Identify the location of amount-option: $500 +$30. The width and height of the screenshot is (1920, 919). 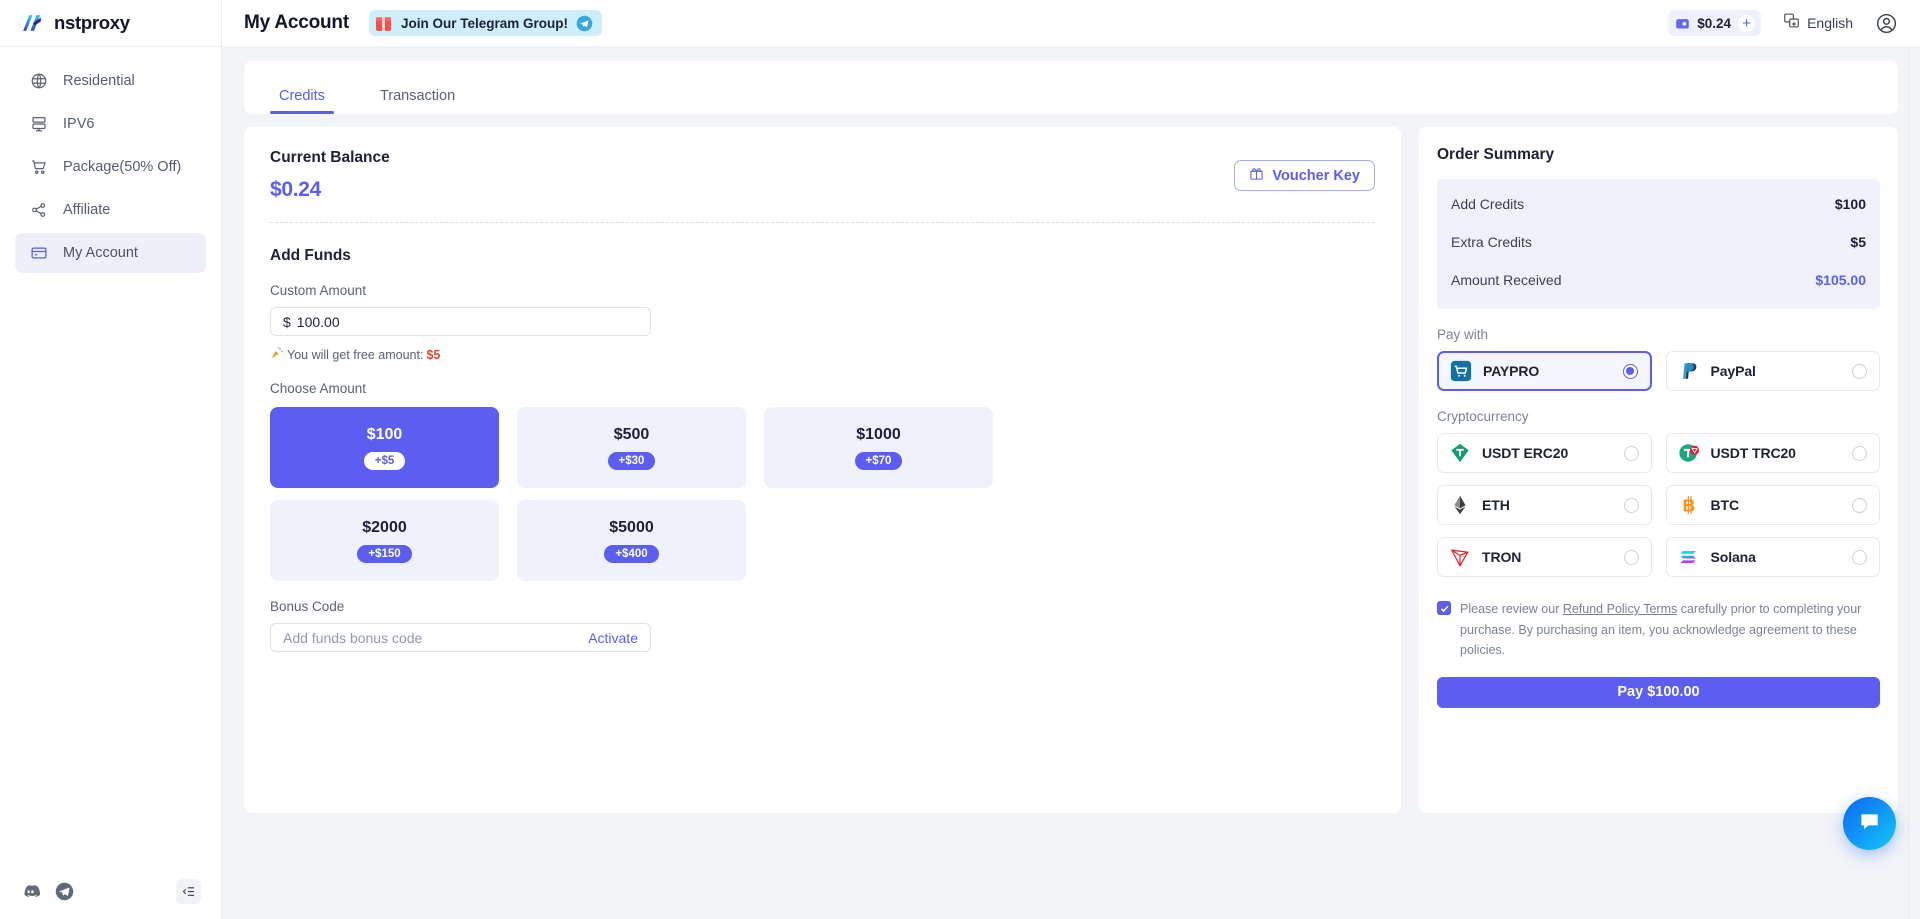
(631, 447).